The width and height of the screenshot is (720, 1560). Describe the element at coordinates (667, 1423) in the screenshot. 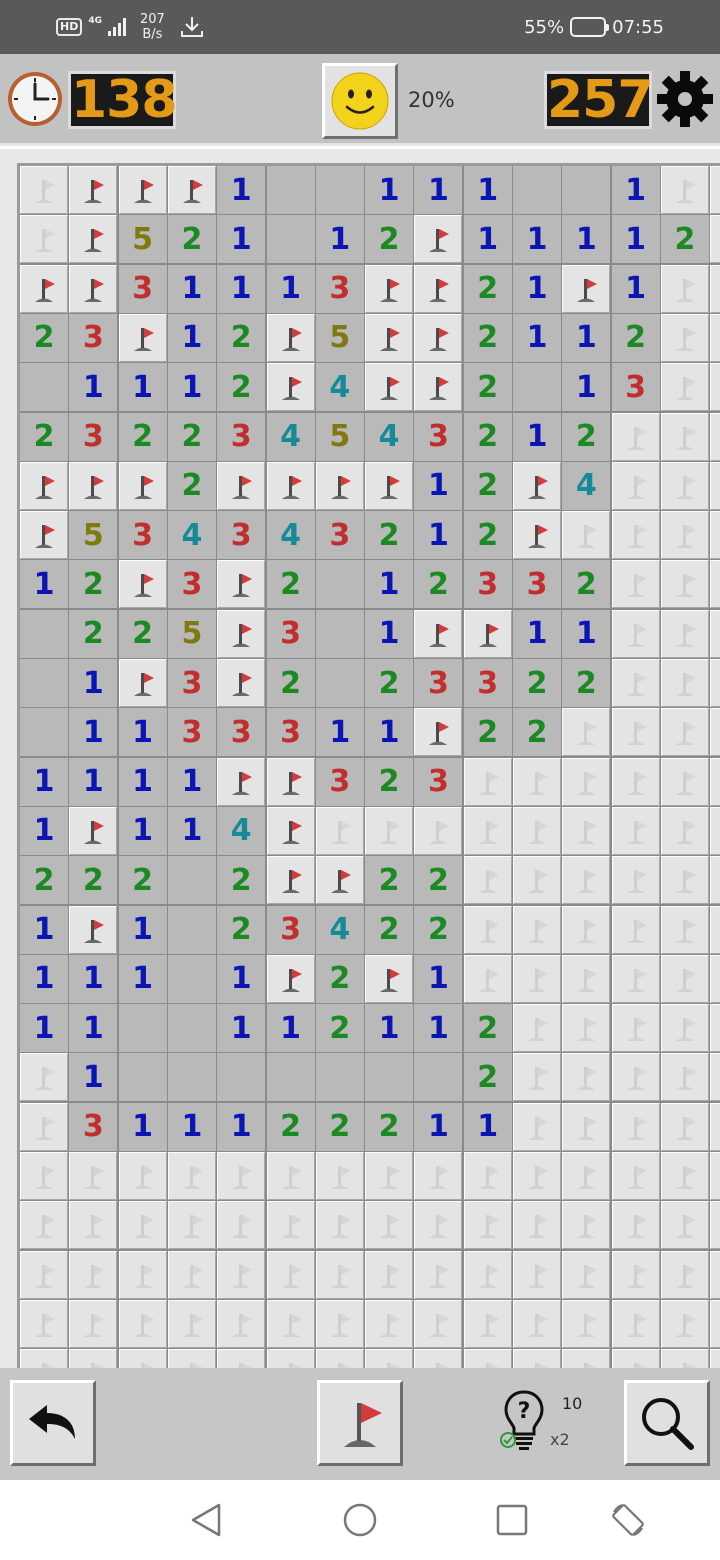

I see `zoom-search-button` at that location.